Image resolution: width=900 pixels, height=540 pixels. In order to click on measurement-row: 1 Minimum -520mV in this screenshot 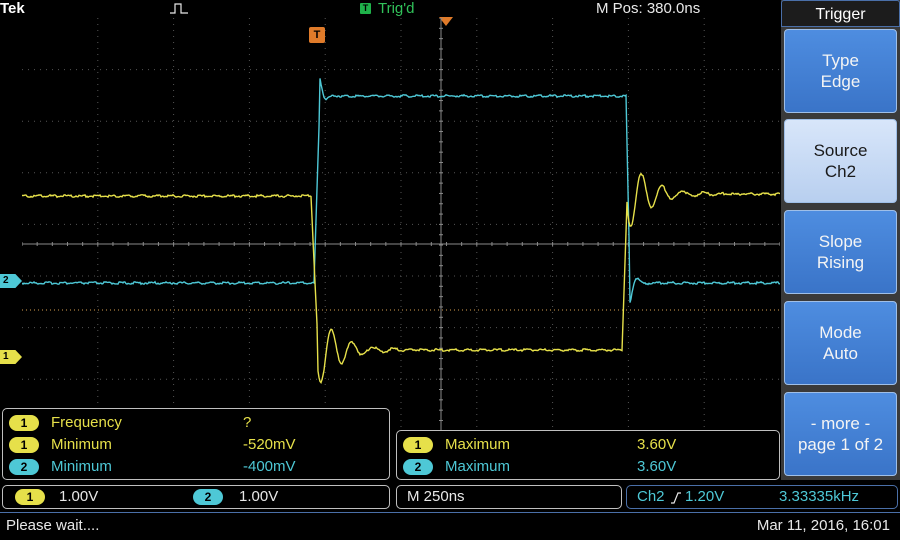, I will do `click(194, 445)`.